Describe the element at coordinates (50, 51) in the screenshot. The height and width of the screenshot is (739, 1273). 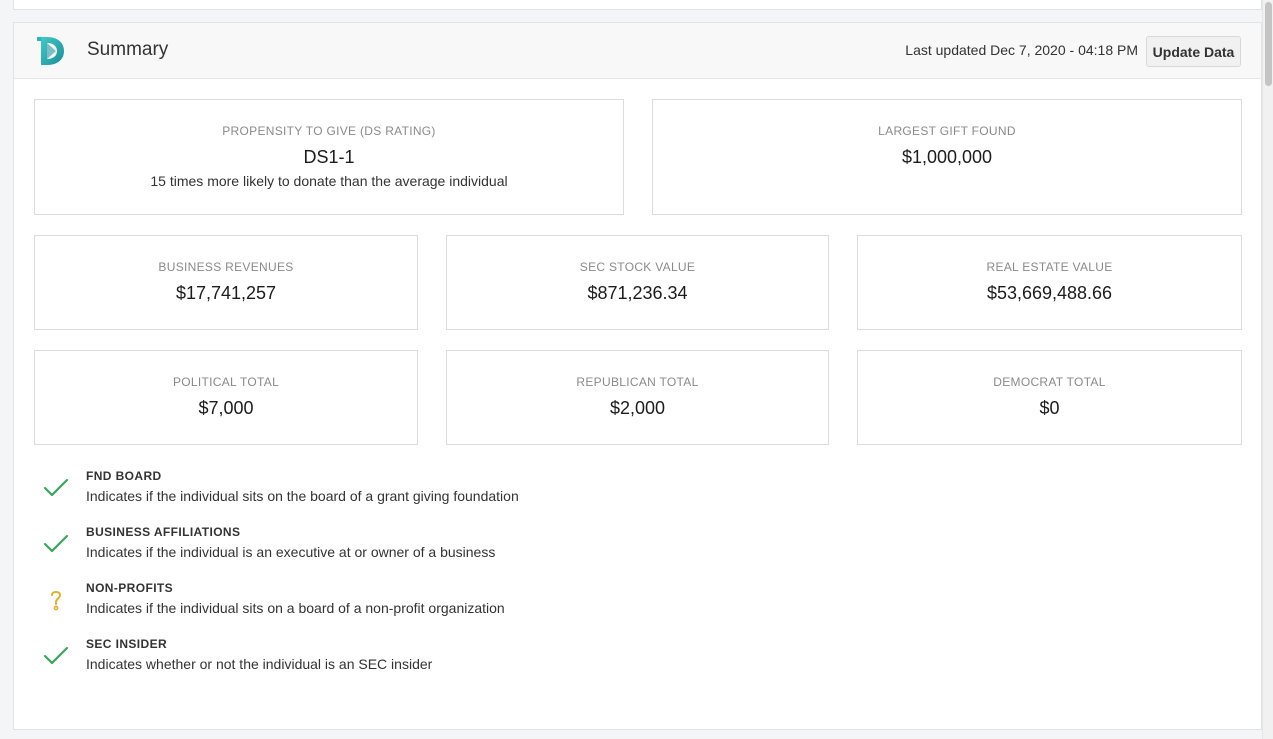
I see `ds-logo-icon` at that location.